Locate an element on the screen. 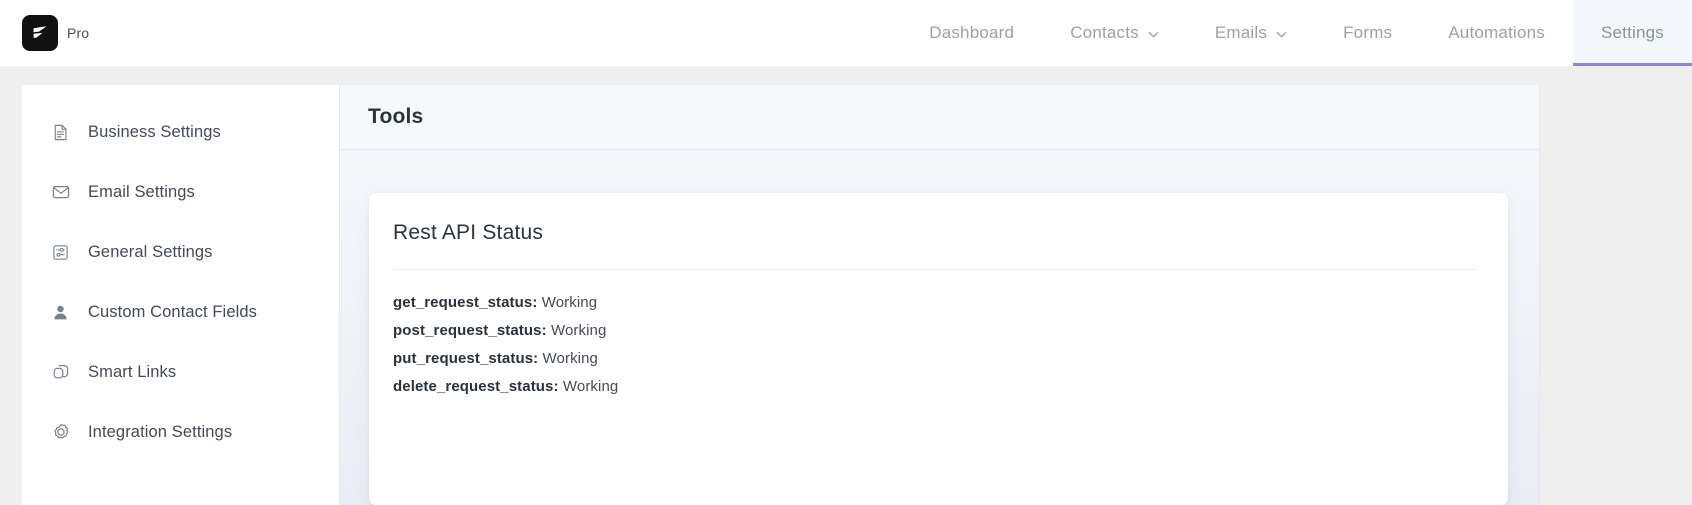 This screenshot has height=505, width=1692. brand: Pro is located at coordinates (44, 33).